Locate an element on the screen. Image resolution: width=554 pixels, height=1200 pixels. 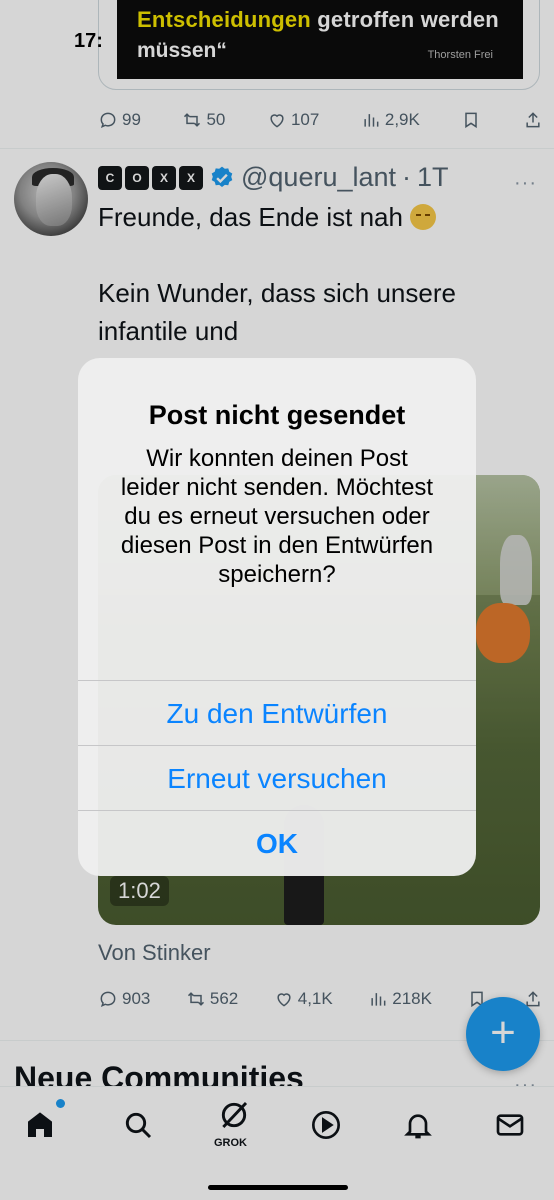
alert-title: Post nicht gesendet is located at coordinates (277, 415).